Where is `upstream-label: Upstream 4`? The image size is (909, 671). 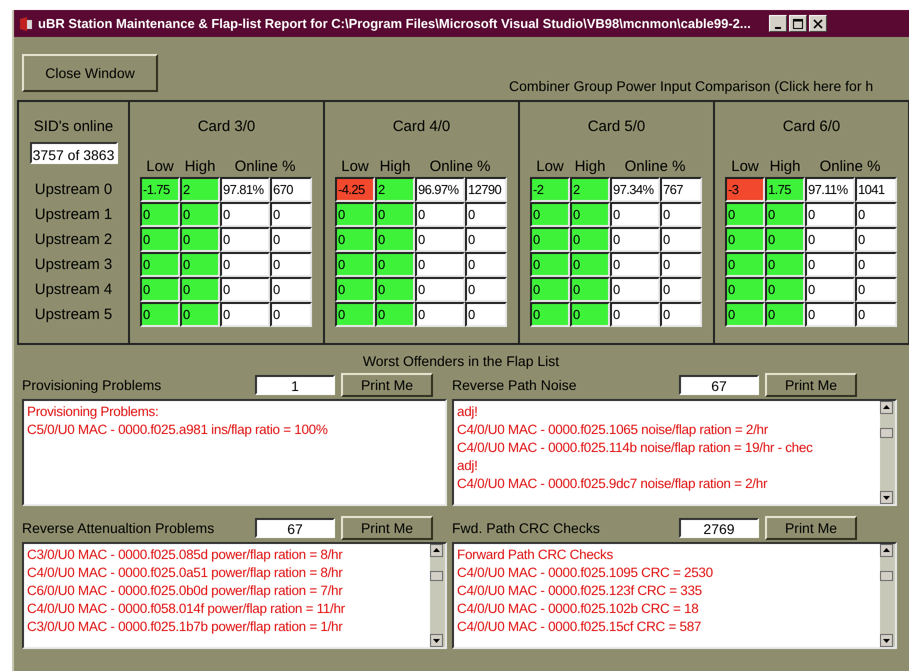
upstream-label: Upstream 4 is located at coordinates (73, 290).